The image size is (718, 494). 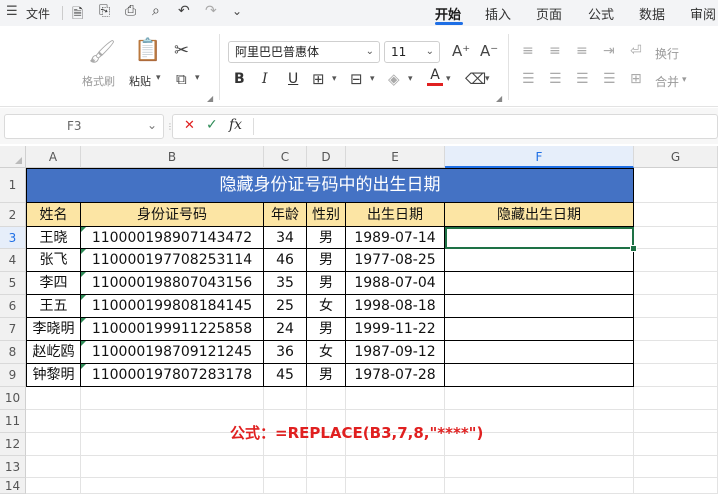 I want to click on tab-review: 审阅, so click(x=703, y=13).